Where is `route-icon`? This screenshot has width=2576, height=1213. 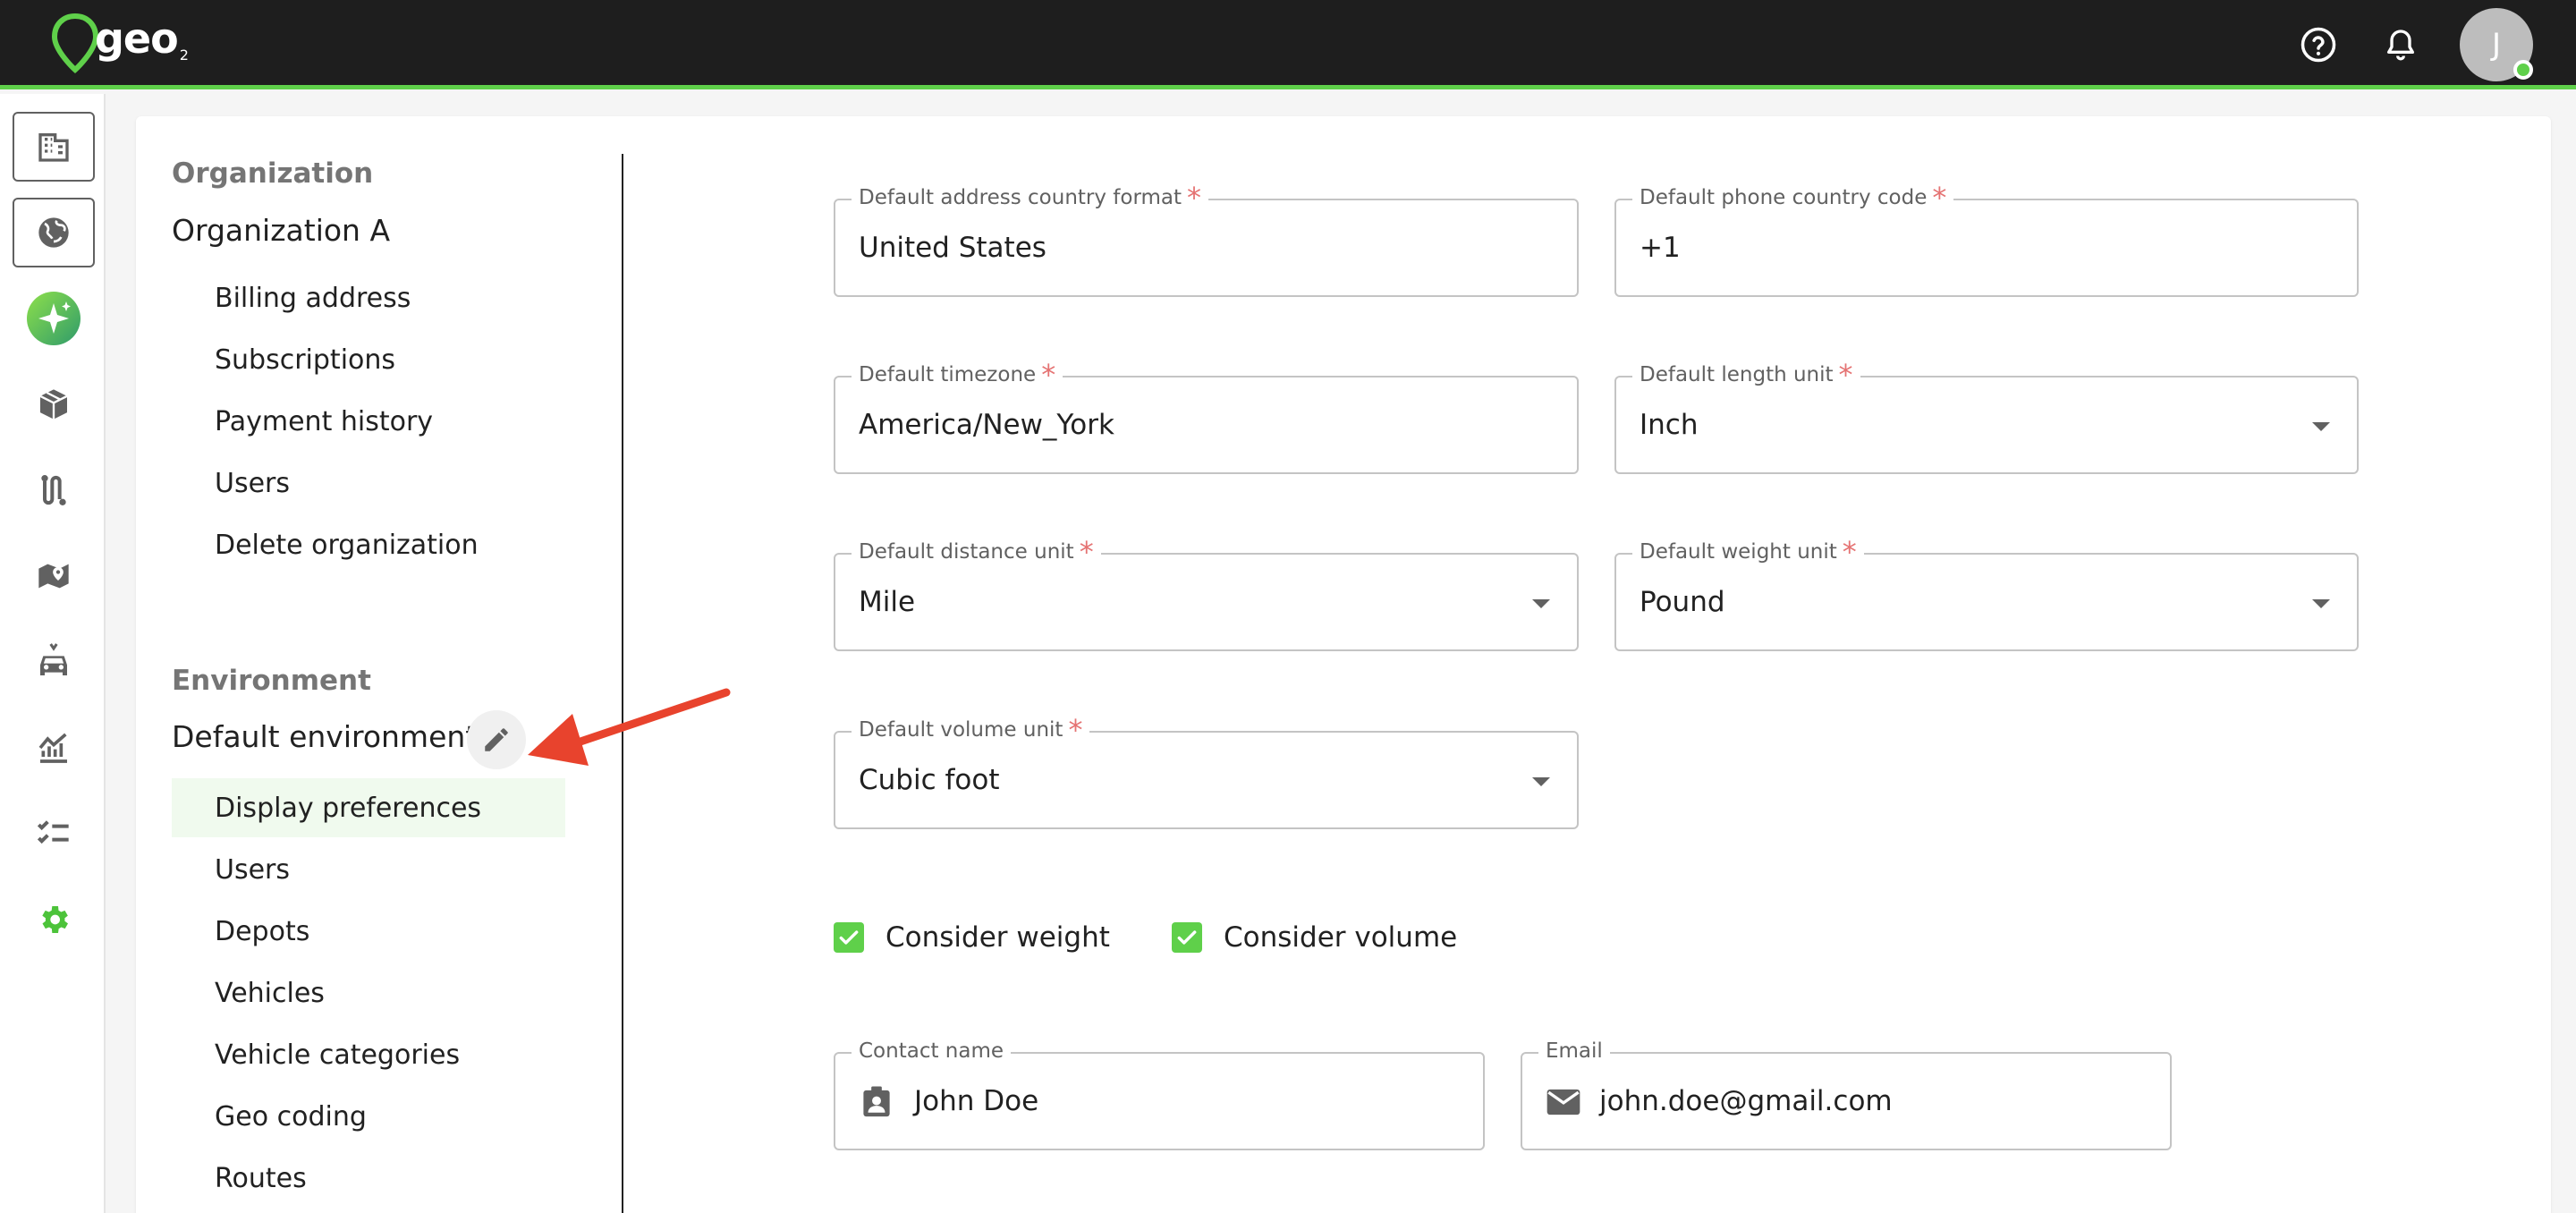
route-icon is located at coordinates (53, 490).